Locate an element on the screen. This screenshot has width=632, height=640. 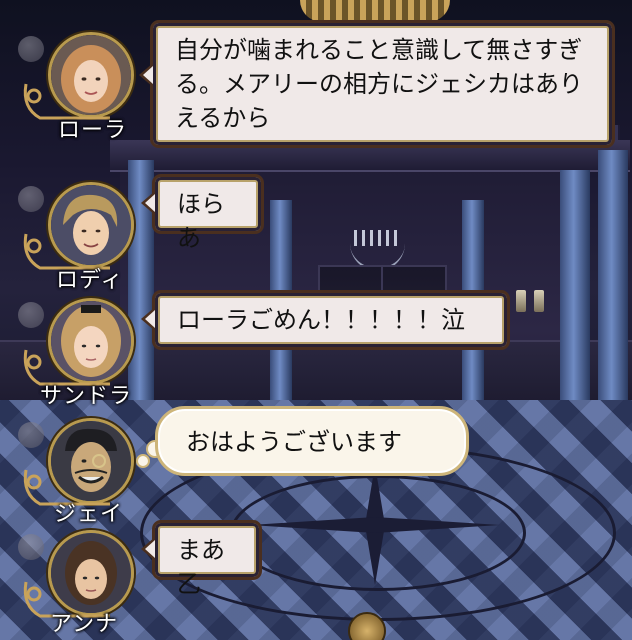
message-text: 自分が噛まれること意識して無さすぎる。メアリーの相方にジェシカはありえるから is located at coordinates (379, 84).